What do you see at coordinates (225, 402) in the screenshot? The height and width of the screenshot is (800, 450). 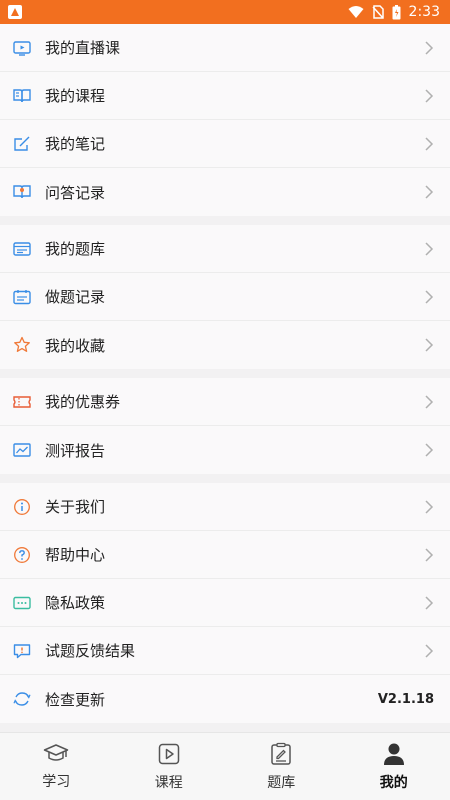 I see `menu-item-my-coupons: 我的优惠券` at bounding box center [225, 402].